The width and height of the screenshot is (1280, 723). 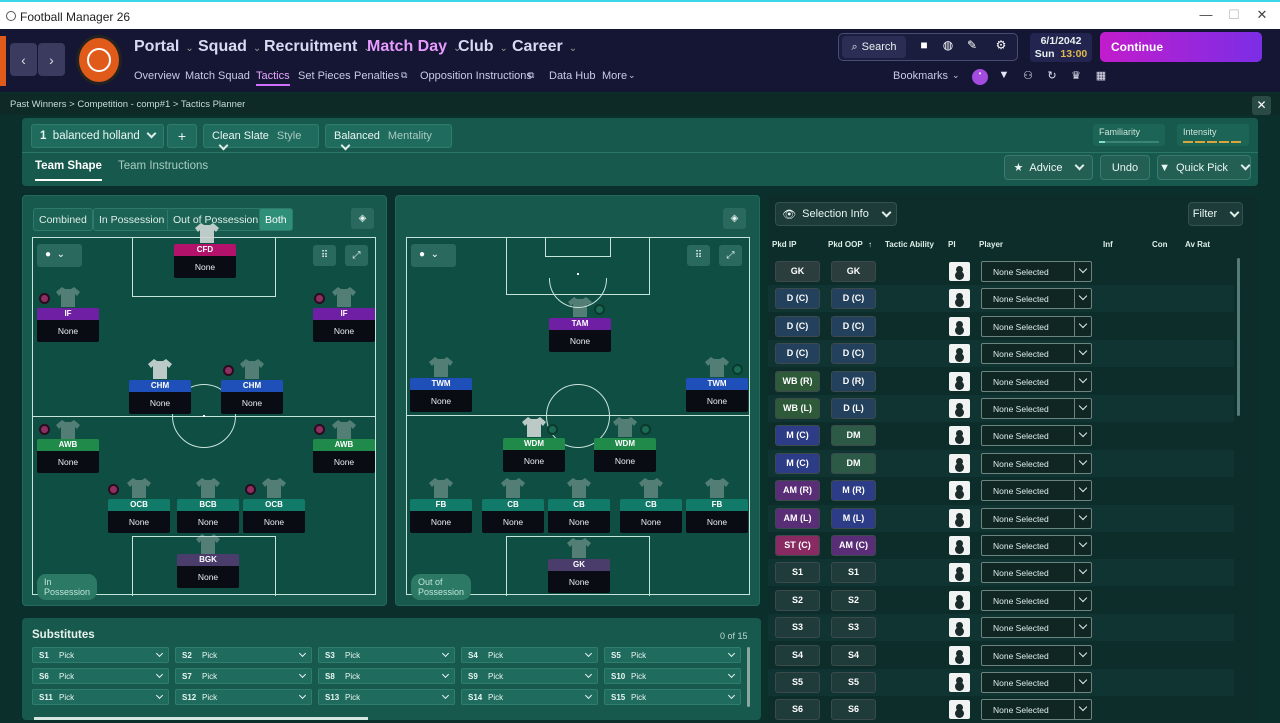 I want to click on tactic-selector: 1 balanced holland, so click(x=97, y=136).